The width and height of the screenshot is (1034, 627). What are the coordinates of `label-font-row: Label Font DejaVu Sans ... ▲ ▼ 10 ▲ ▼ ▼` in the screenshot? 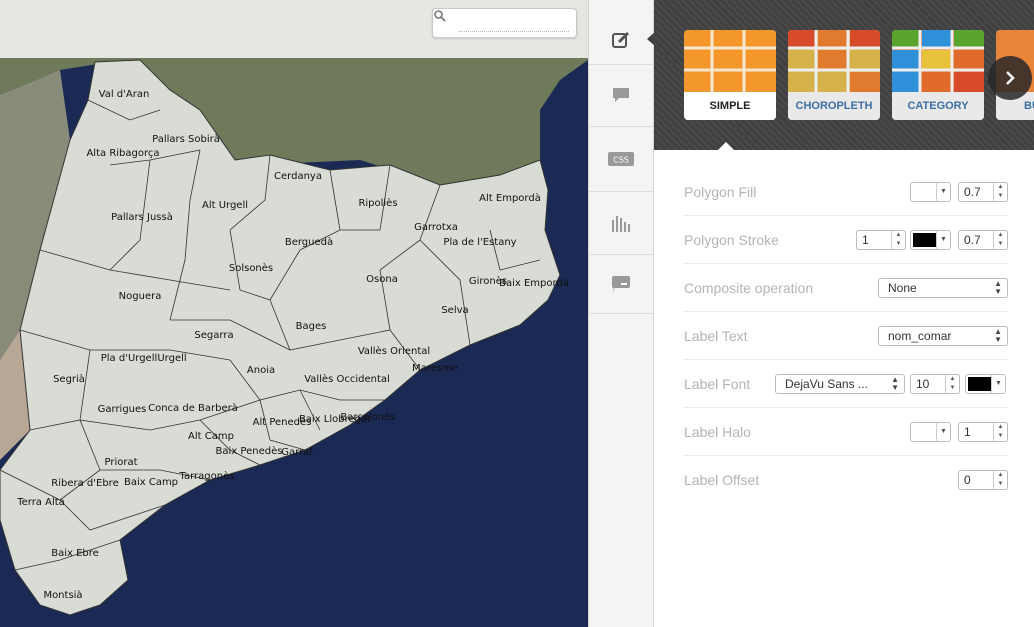 It's located at (846, 384).